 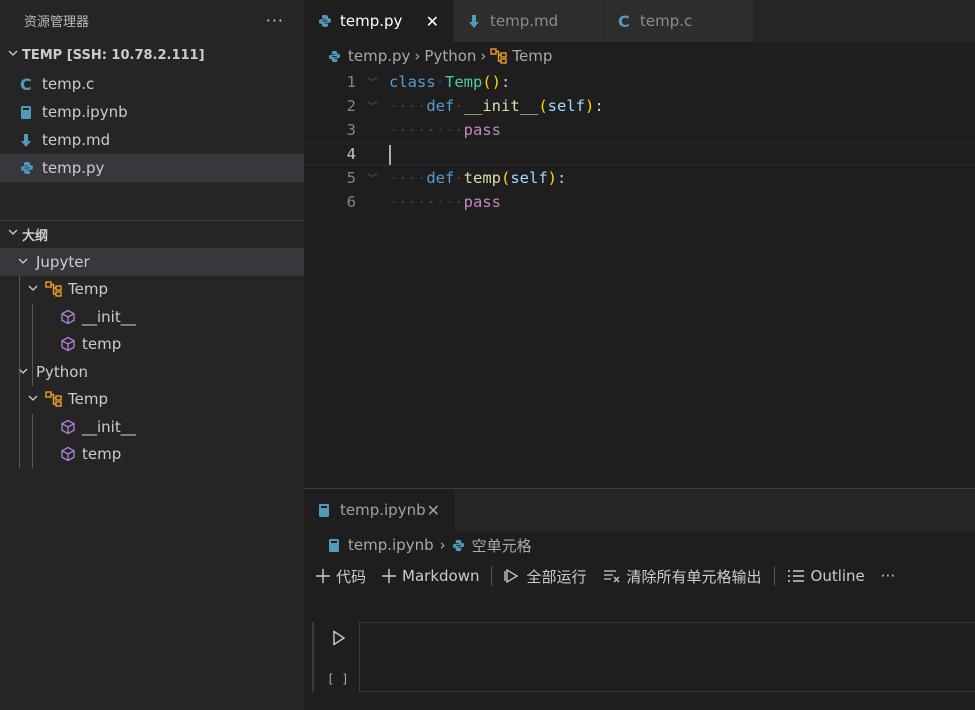 What do you see at coordinates (639, 130) in the screenshot?
I see `code-line: 3 ········pass` at bounding box center [639, 130].